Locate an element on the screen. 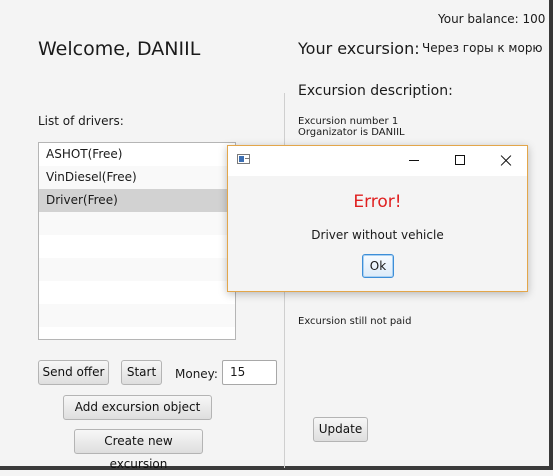 This screenshot has width=553, height=476. driver-list-item: ASHOT(Free) is located at coordinates (137, 154).